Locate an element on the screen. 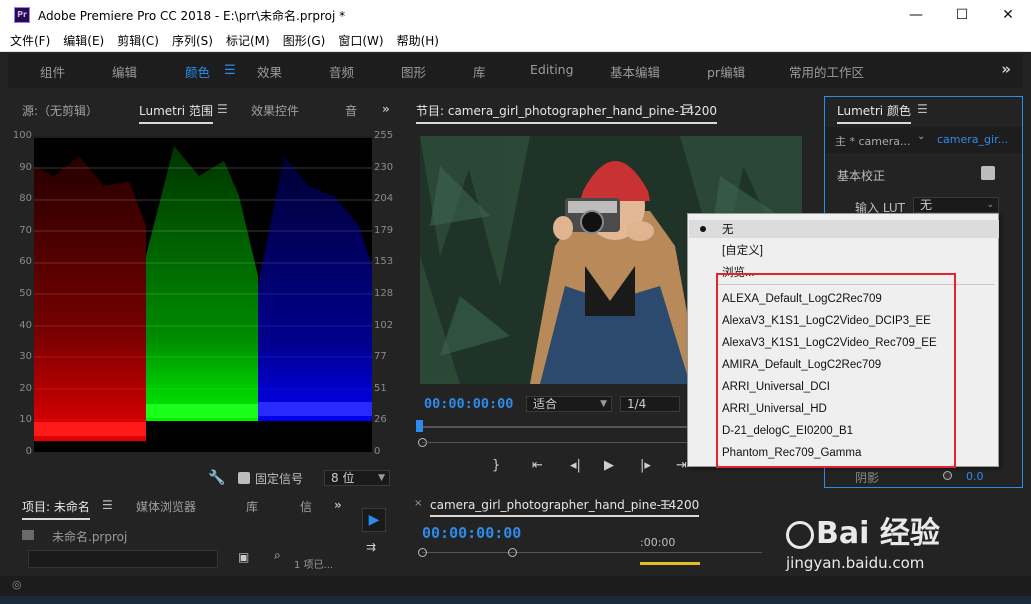 The image size is (1031, 604). search-icon: ⌕ is located at coordinates (277, 555).